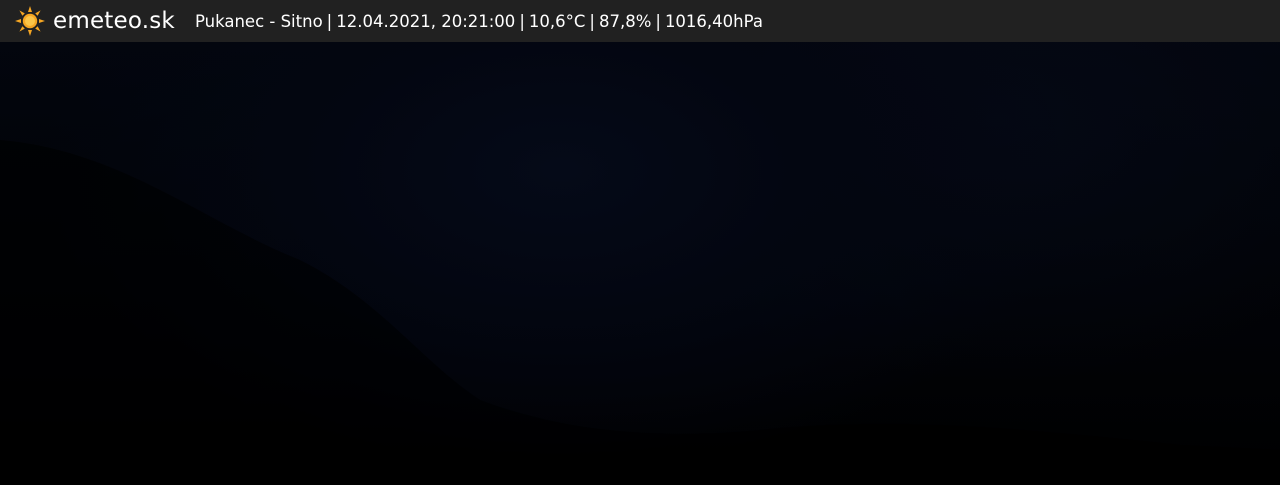 This screenshot has height=485, width=1280. Describe the element at coordinates (426, 21) in the screenshot. I see `datetime-label: 12.04.2021, 20:21:00` at that location.